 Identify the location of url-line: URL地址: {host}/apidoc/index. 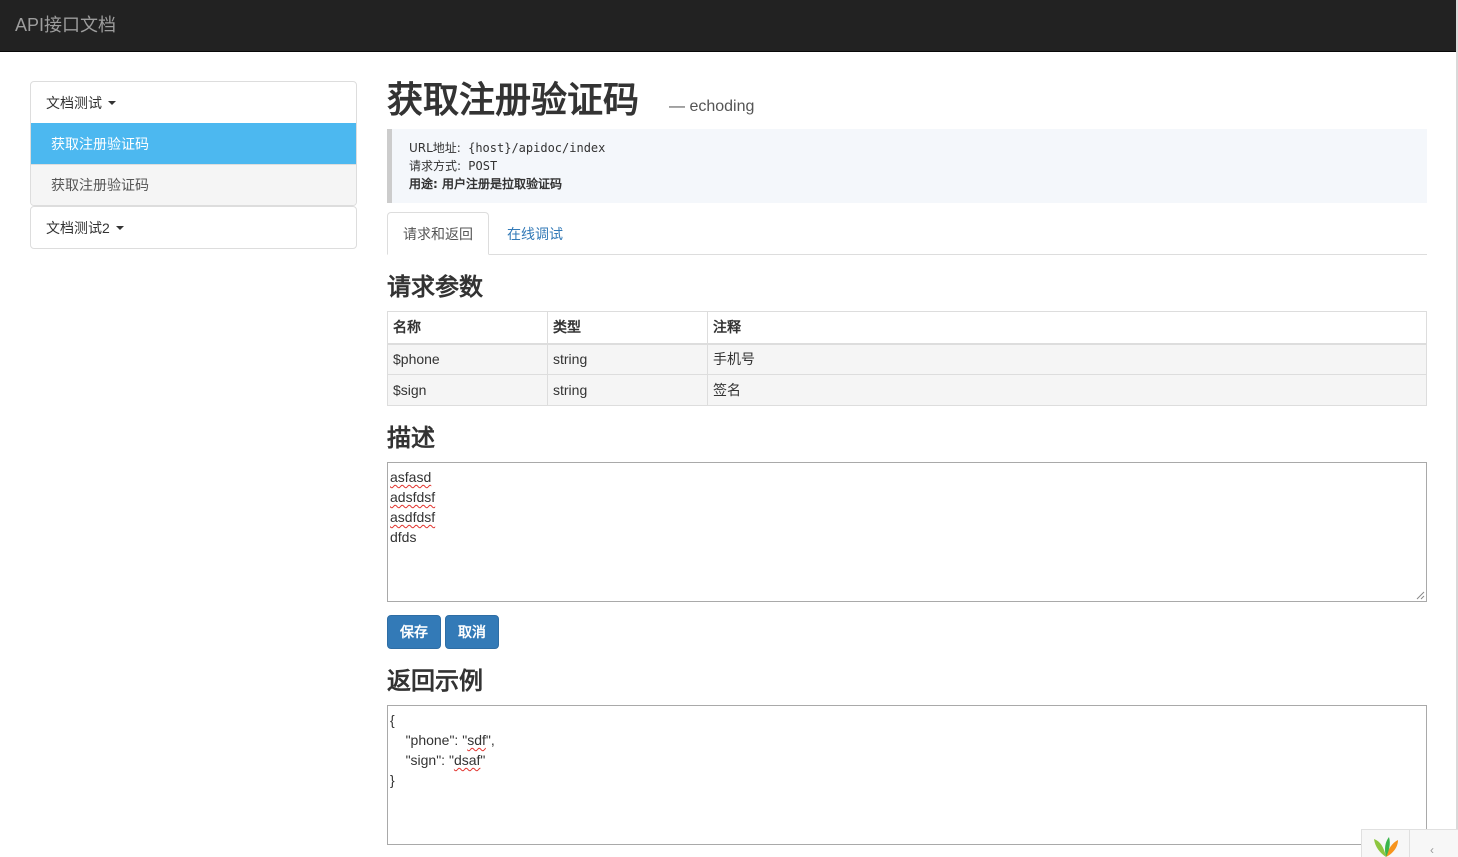
(918, 148).